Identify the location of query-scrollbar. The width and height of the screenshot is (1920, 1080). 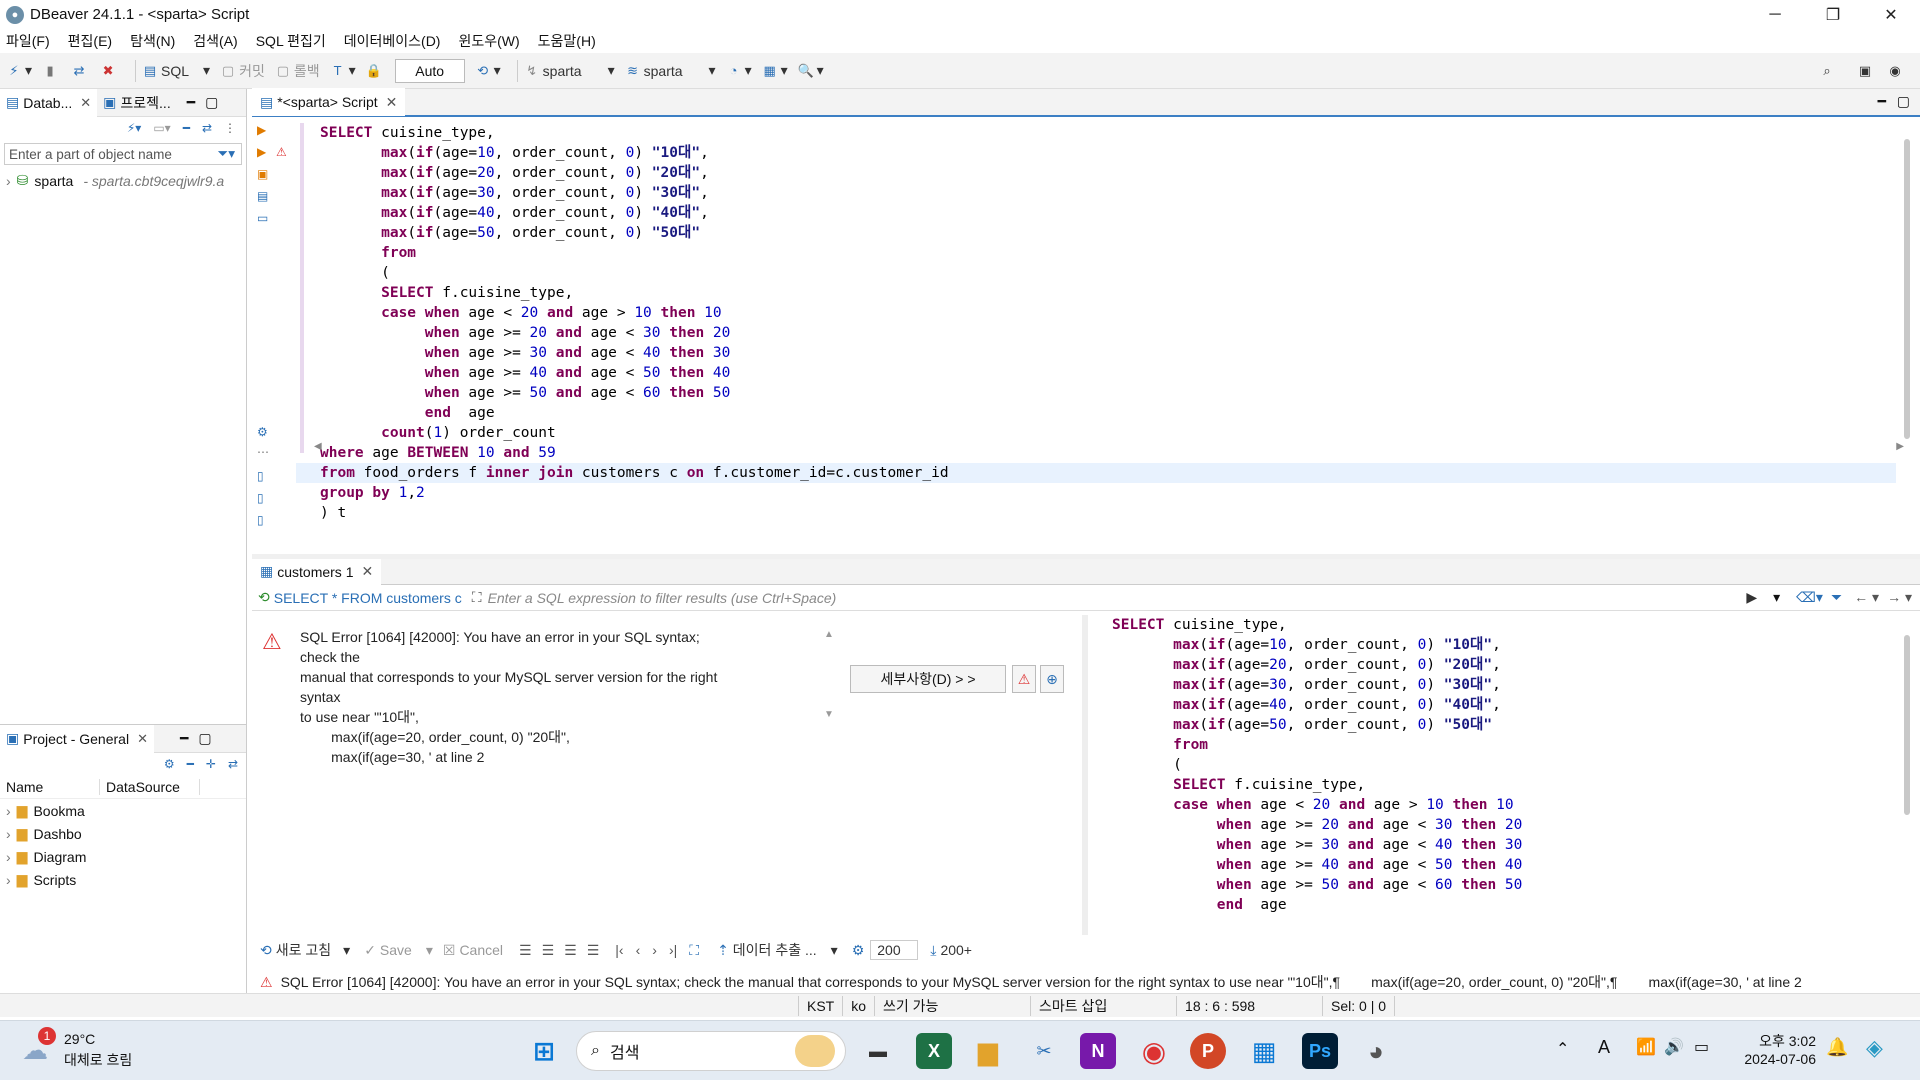
(1907, 725).